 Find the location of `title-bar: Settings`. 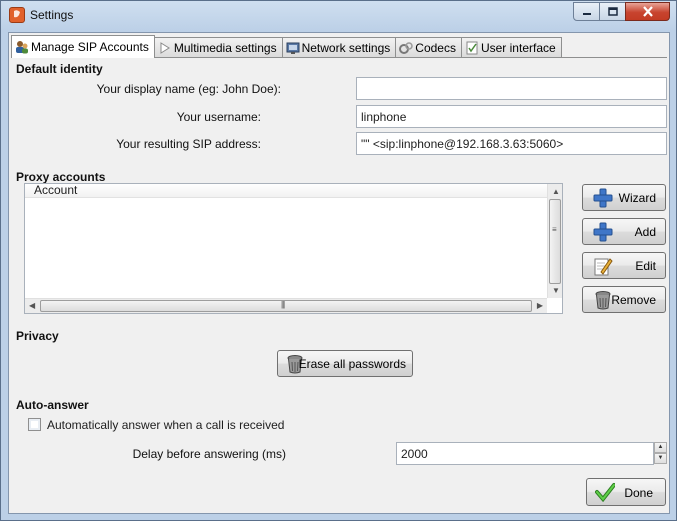

title-bar: Settings is located at coordinates (338, 15).